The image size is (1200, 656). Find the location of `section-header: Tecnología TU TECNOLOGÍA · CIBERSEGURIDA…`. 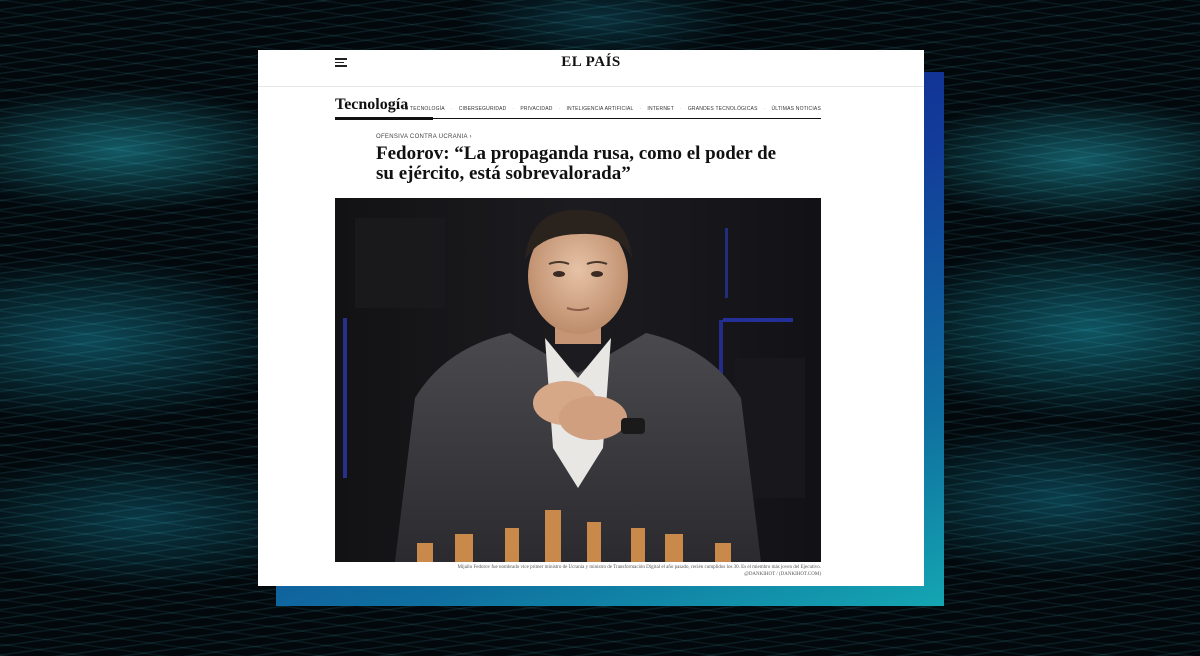

section-header: Tecnología TU TECNOLOGÍA · CIBERSEGURIDA… is located at coordinates (578, 108).